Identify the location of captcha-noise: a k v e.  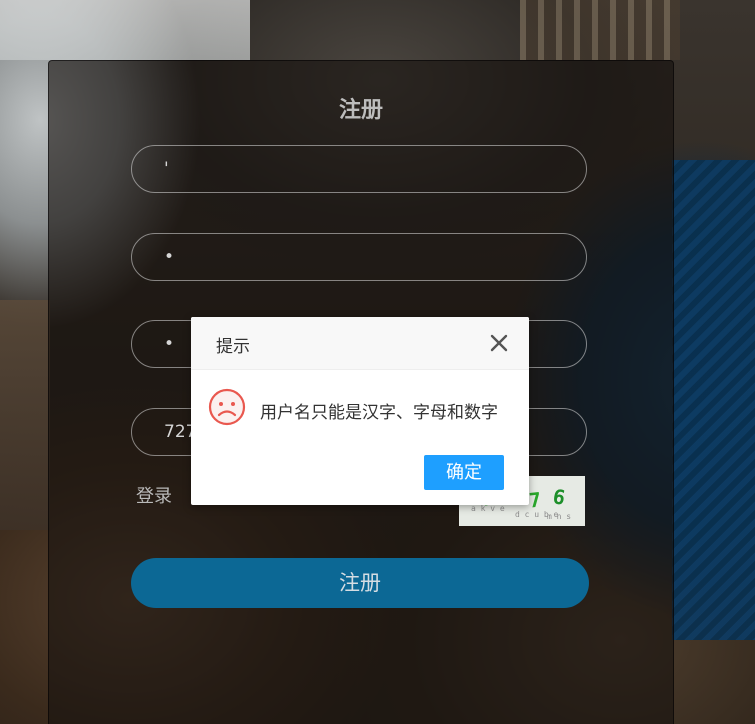
(488, 508).